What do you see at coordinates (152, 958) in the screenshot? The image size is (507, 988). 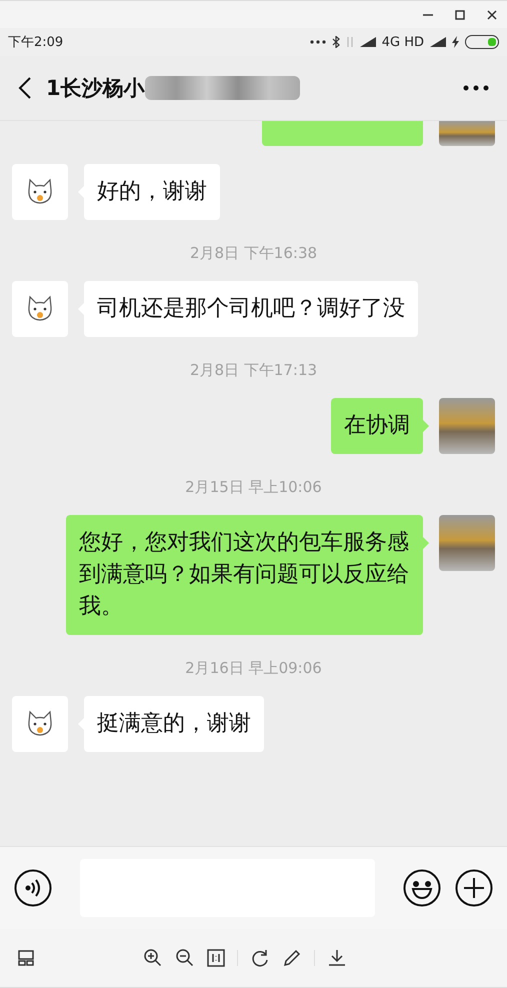 I see `zoom-in-icon` at bounding box center [152, 958].